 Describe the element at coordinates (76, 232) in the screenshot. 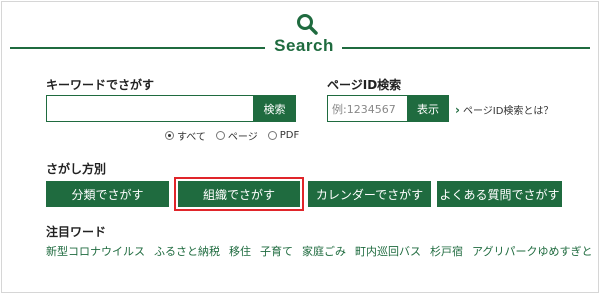

I see `featured-words-label: 注目ワード` at that location.